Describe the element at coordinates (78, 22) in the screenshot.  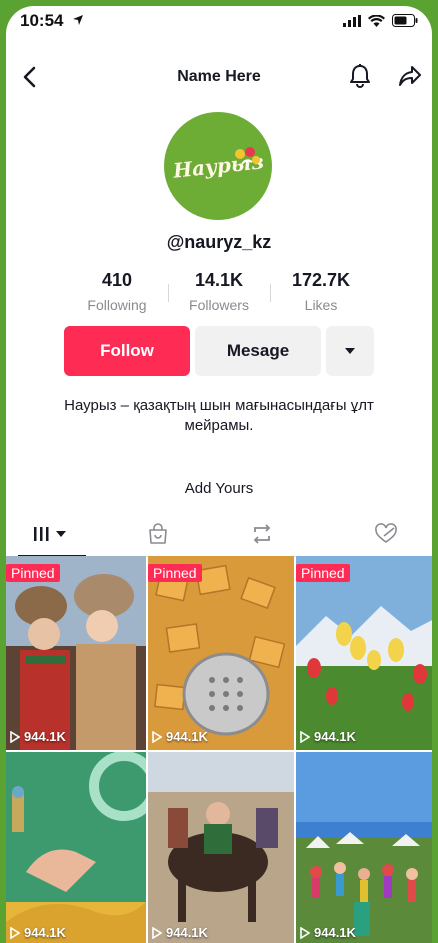
I see `location-arrow-icon` at that location.